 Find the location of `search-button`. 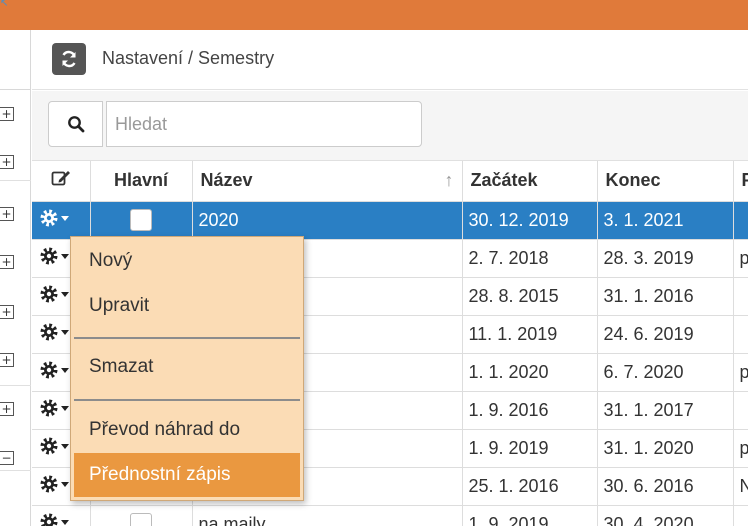

search-button is located at coordinates (75, 124).